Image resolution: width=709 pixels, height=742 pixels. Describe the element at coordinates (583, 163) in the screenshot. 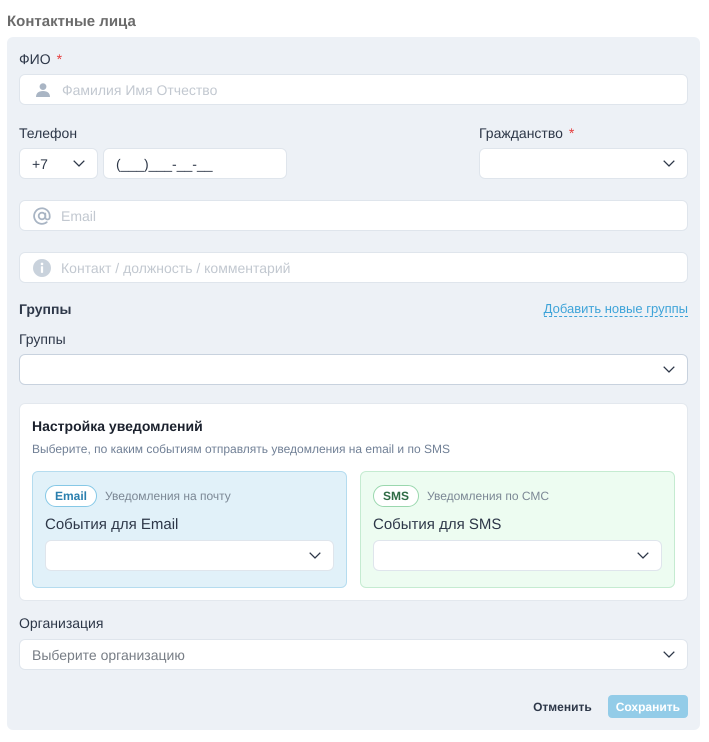

I see `citizenship-select` at that location.